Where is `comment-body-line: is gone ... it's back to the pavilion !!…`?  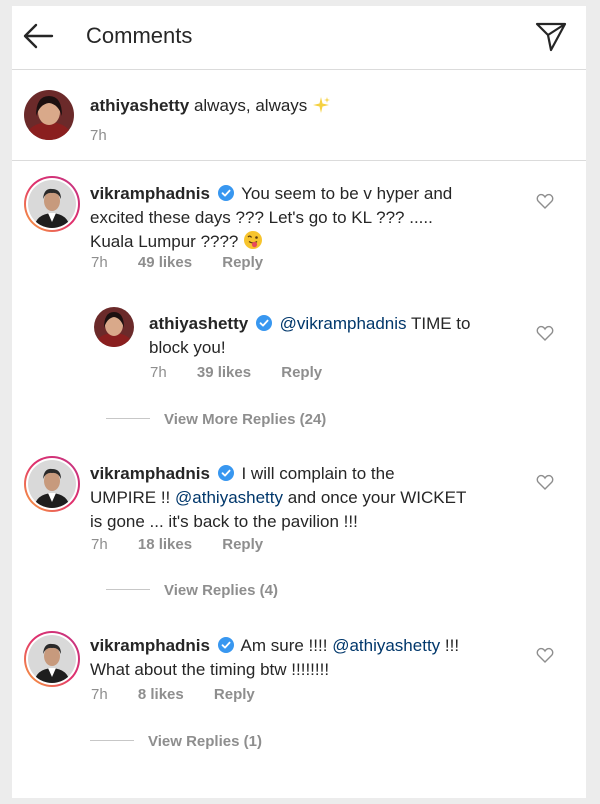 comment-body-line: is gone ... it's back to the pavilion !!… is located at coordinates (224, 521).